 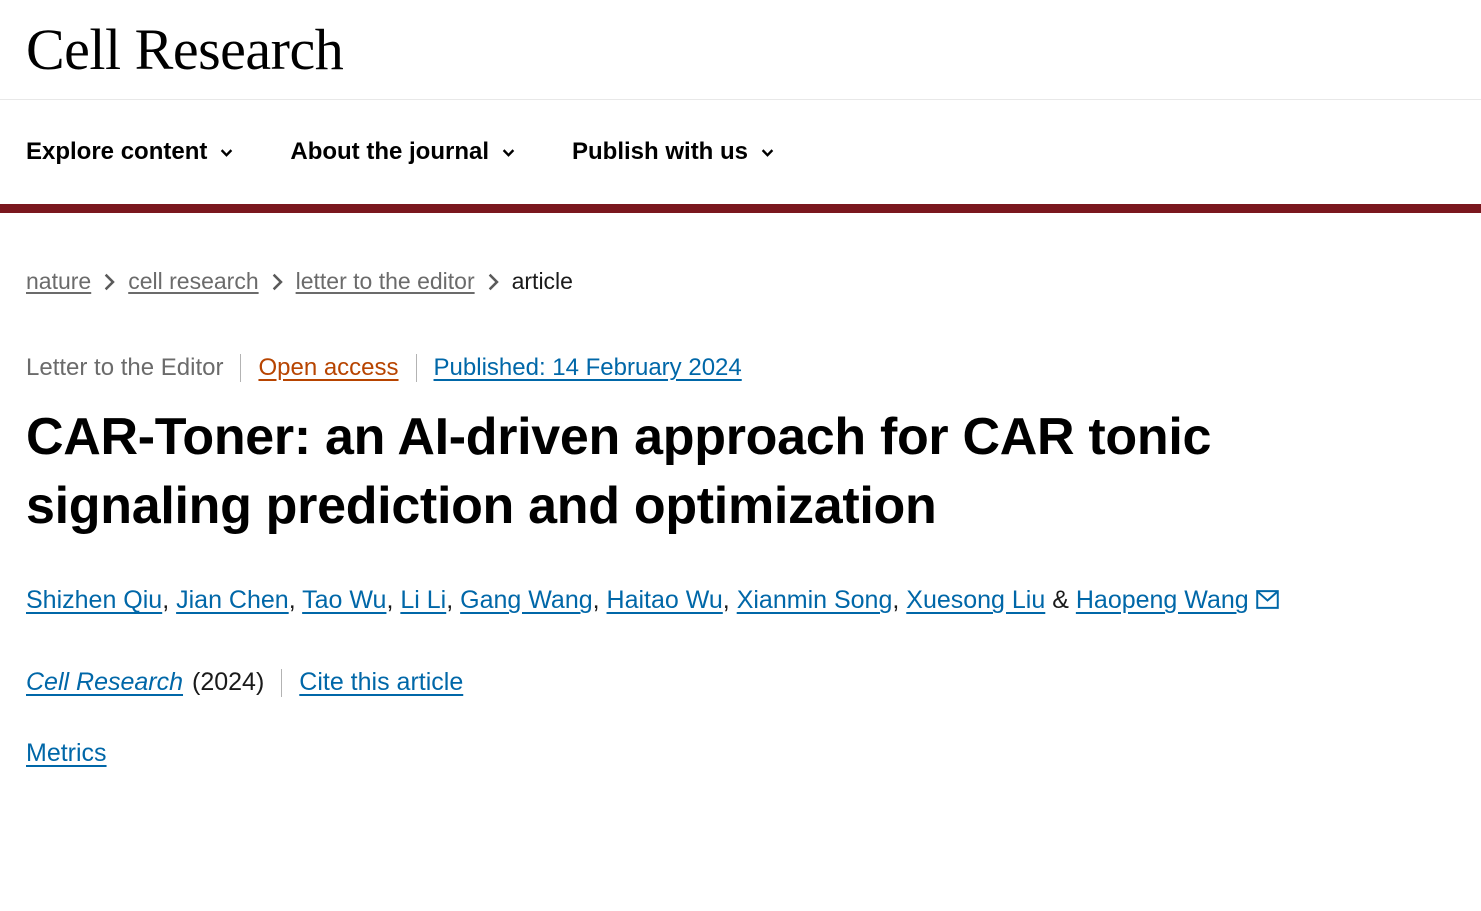 I want to click on breadcrumb-item-cell-research: cell research, so click(x=193, y=281).